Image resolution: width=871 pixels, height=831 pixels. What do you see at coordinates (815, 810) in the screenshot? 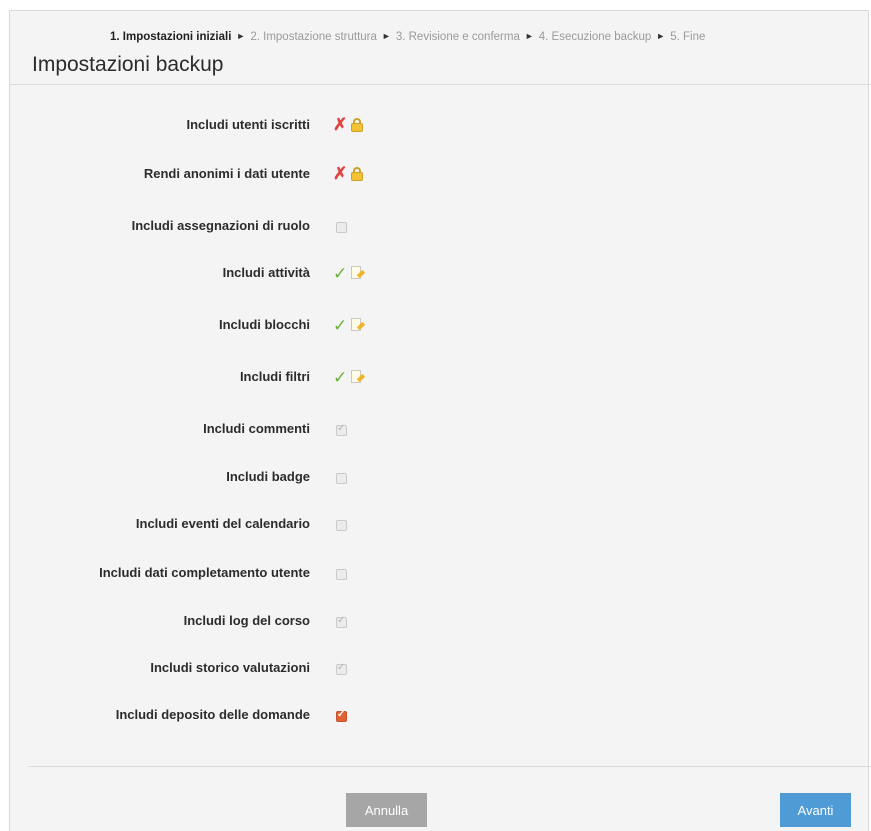
I see `next-button: Avanti` at bounding box center [815, 810].